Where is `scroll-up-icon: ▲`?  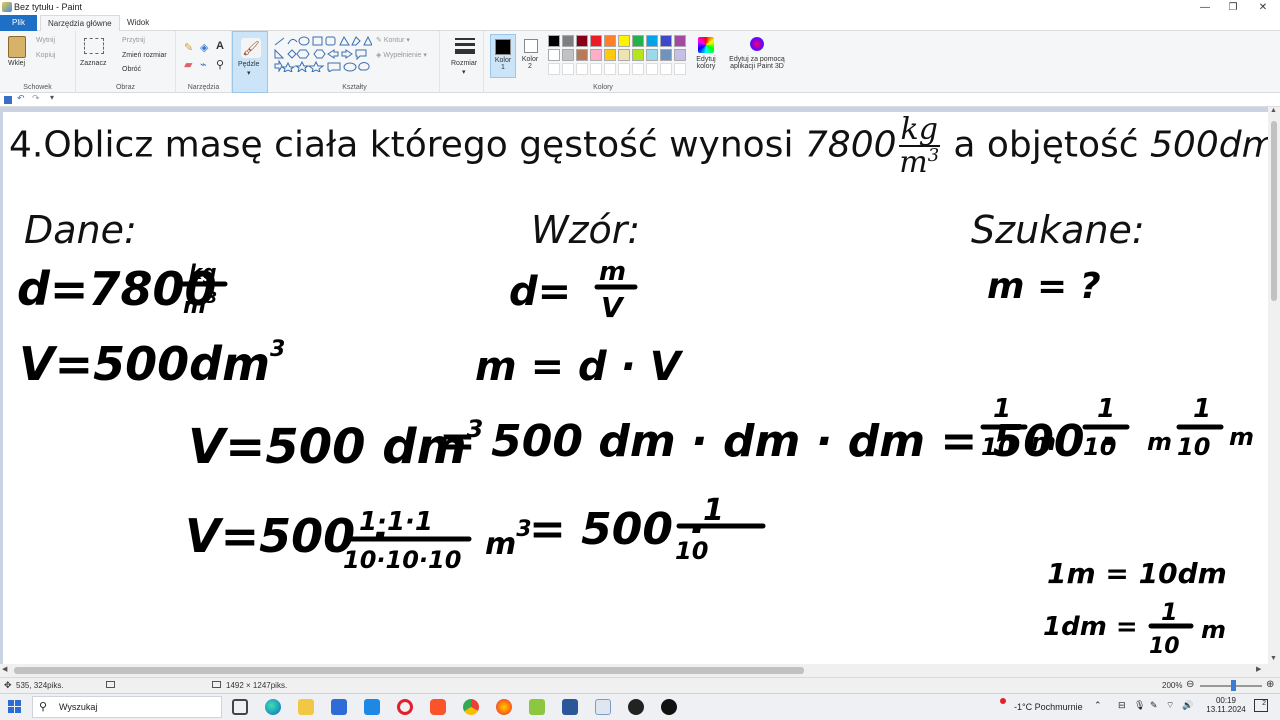 scroll-up-icon: ▲ is located at coordinates (1273, 110).